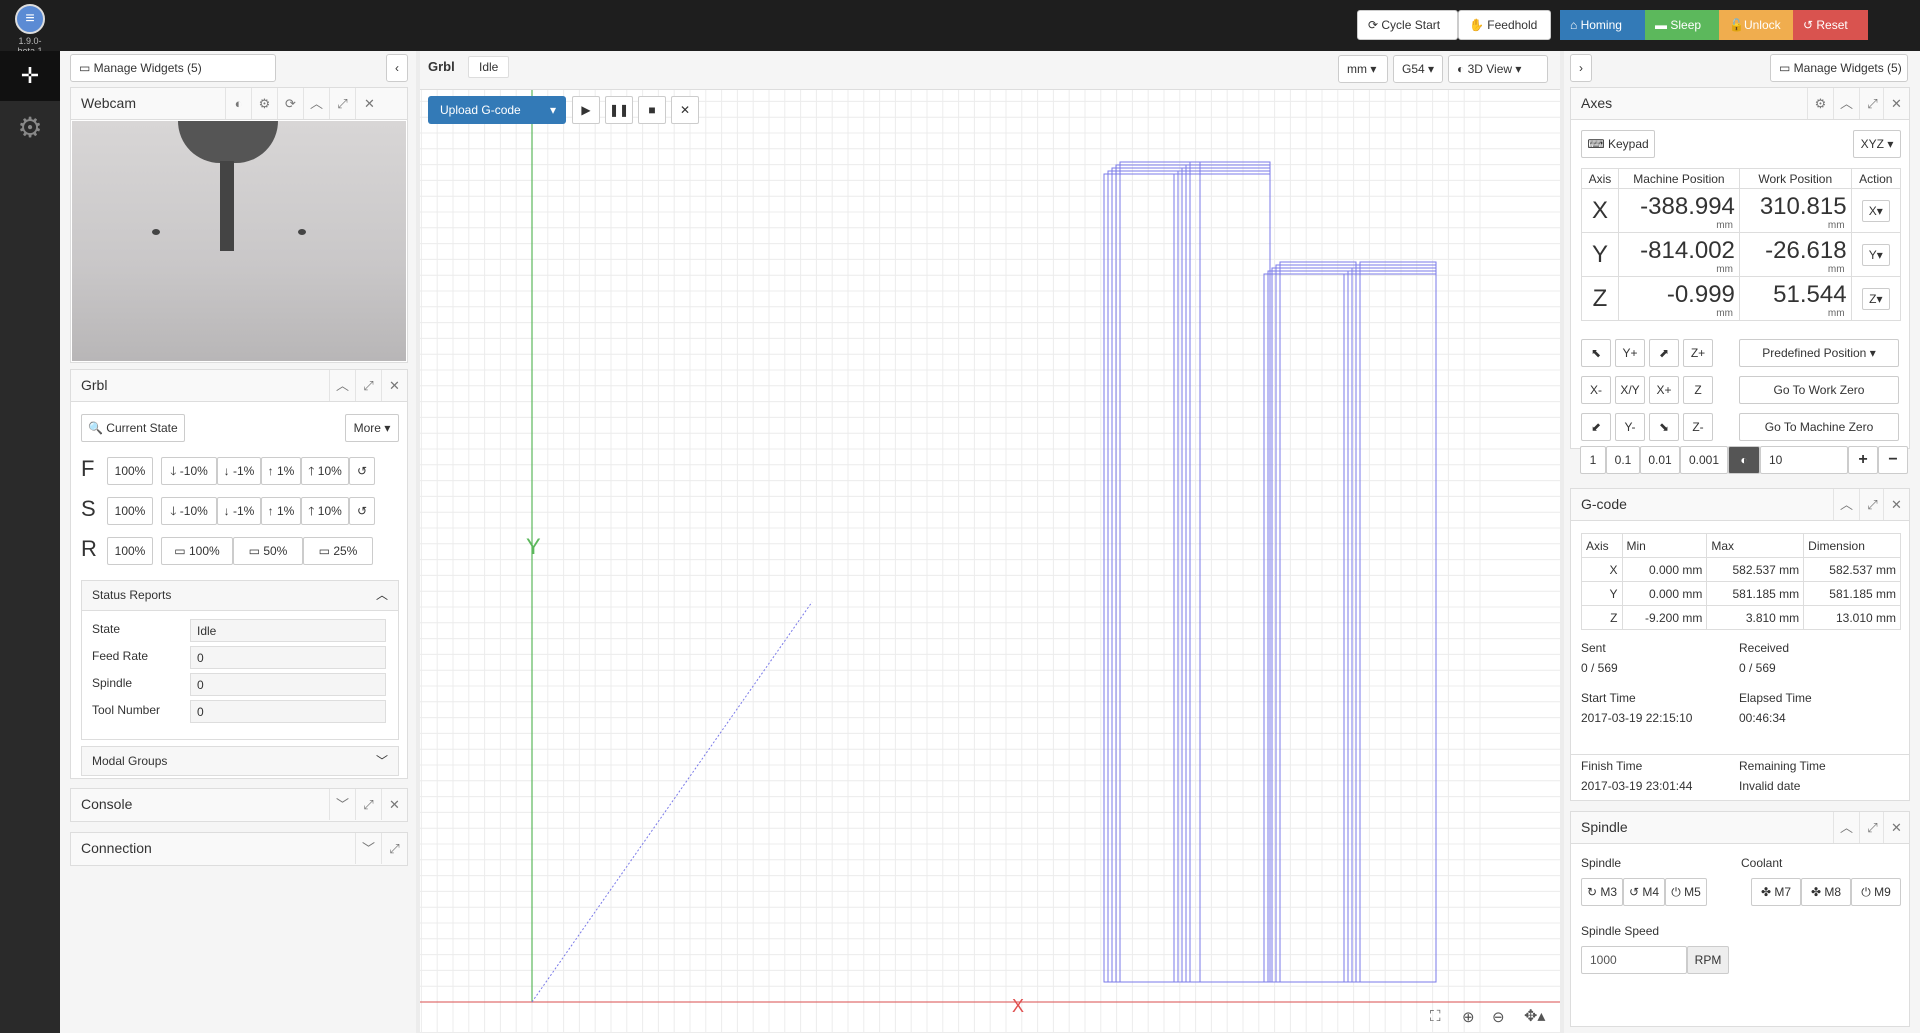 The image size is (1920, 1033). What do you see at coordinates (1630, 353) in the screenshot?
I see `jog-yplus-button: Y+` at bounding box center [1630, 353].